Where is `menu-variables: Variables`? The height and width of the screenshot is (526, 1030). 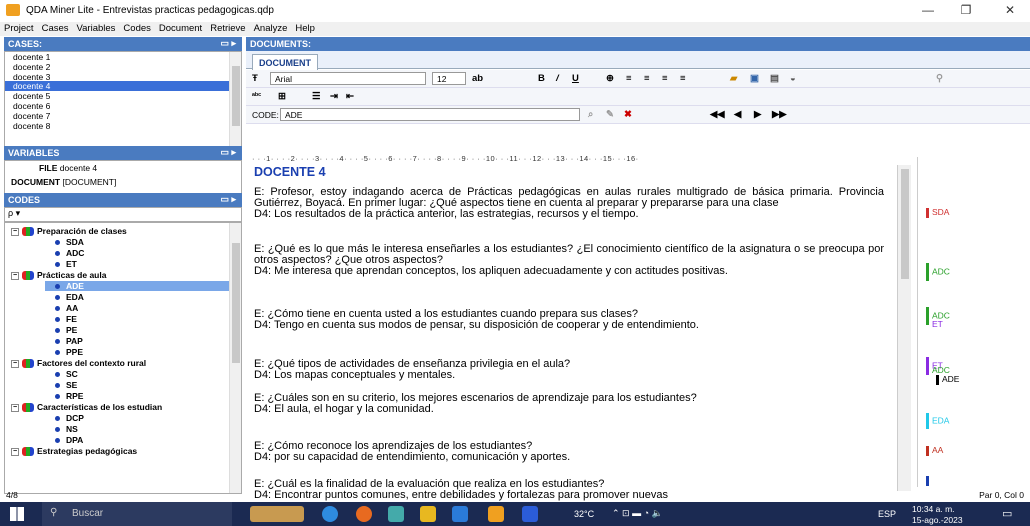 menu-variables: Variables is located at coordinates (96, 28).